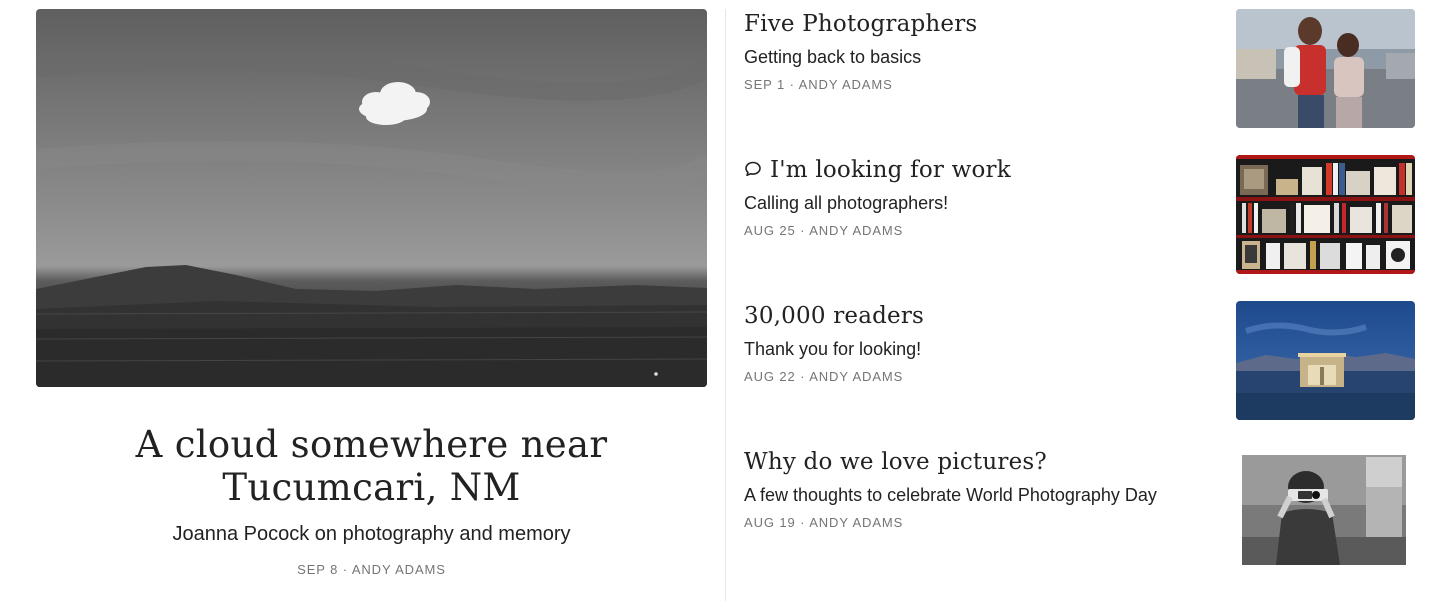 The height and width of the screenshot is (601, 1456). I want to click on woman-with-camera-bw-photo, so click(1325, 506).